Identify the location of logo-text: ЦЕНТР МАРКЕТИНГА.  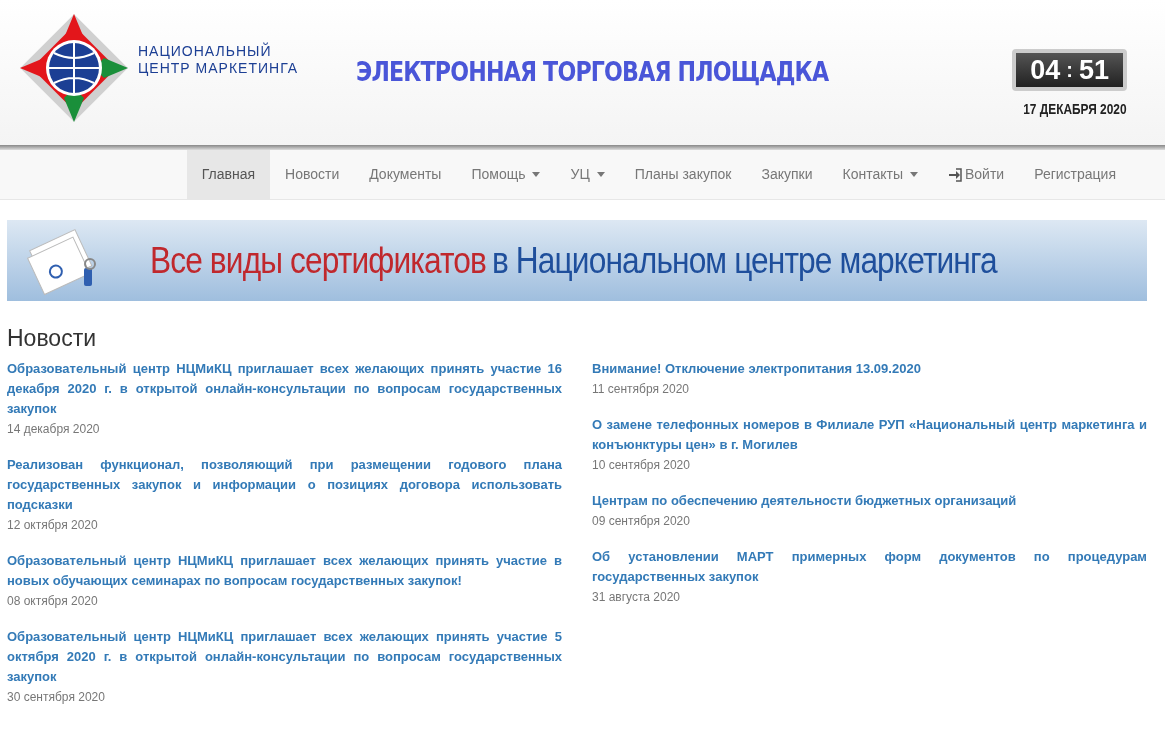
(218, 68).